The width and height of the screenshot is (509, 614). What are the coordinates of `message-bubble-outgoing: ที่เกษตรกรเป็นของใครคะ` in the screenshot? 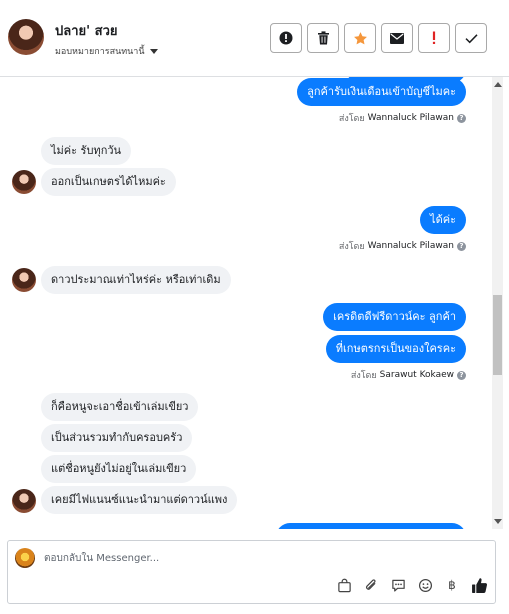 It's located at (395, 349).